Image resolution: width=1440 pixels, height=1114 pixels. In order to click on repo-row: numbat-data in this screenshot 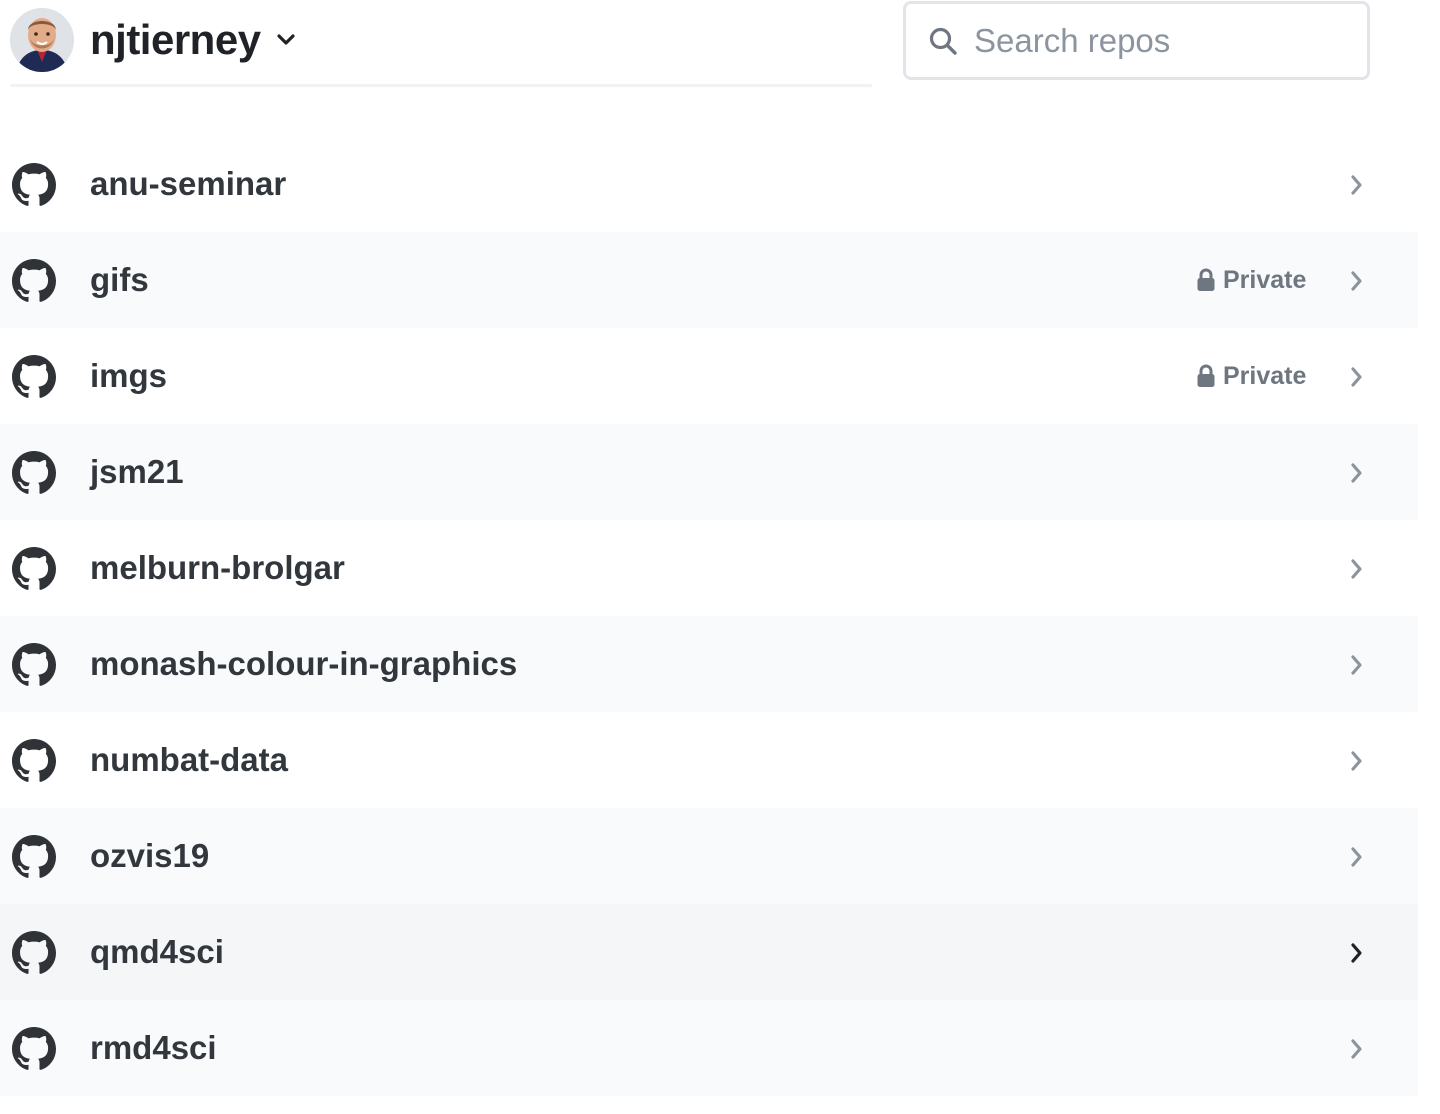, I will do `click(709, 760)`.